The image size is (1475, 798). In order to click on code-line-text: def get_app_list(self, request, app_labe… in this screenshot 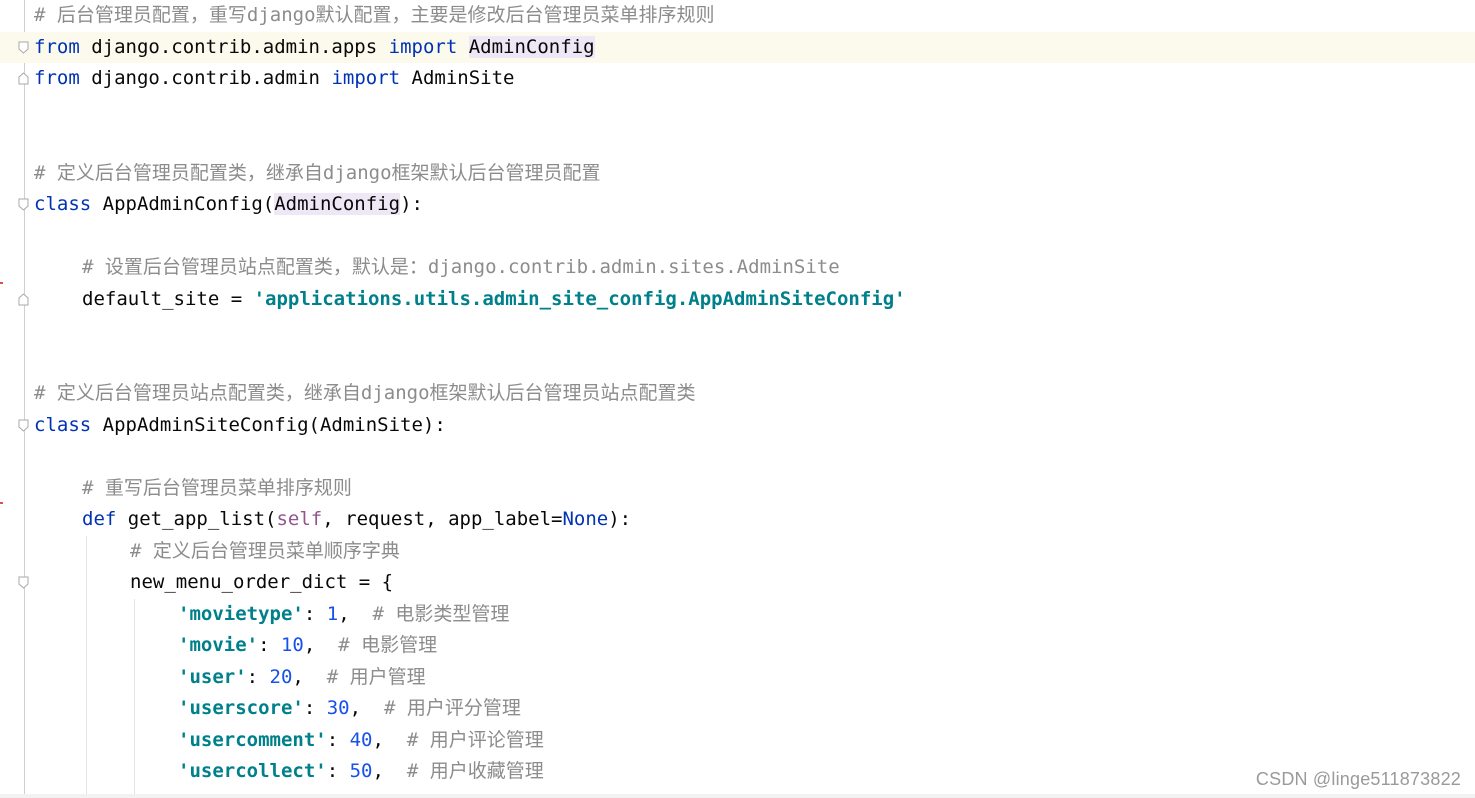, I will do `click(356, 519)`.